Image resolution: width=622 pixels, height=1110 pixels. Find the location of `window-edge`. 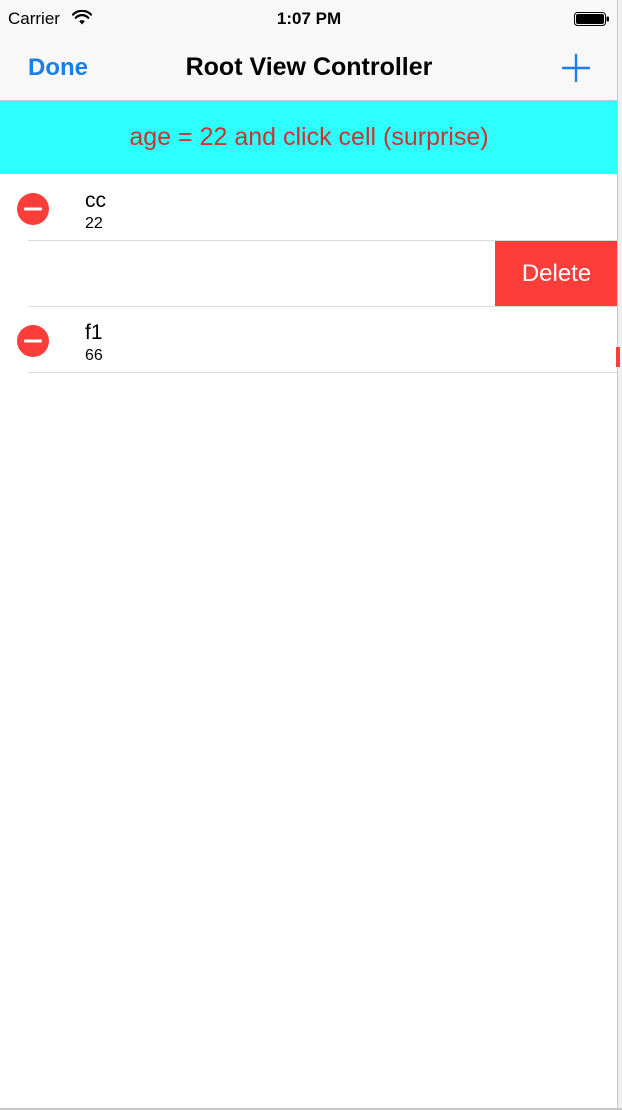

window-edge is located at coordinates (619, 555).